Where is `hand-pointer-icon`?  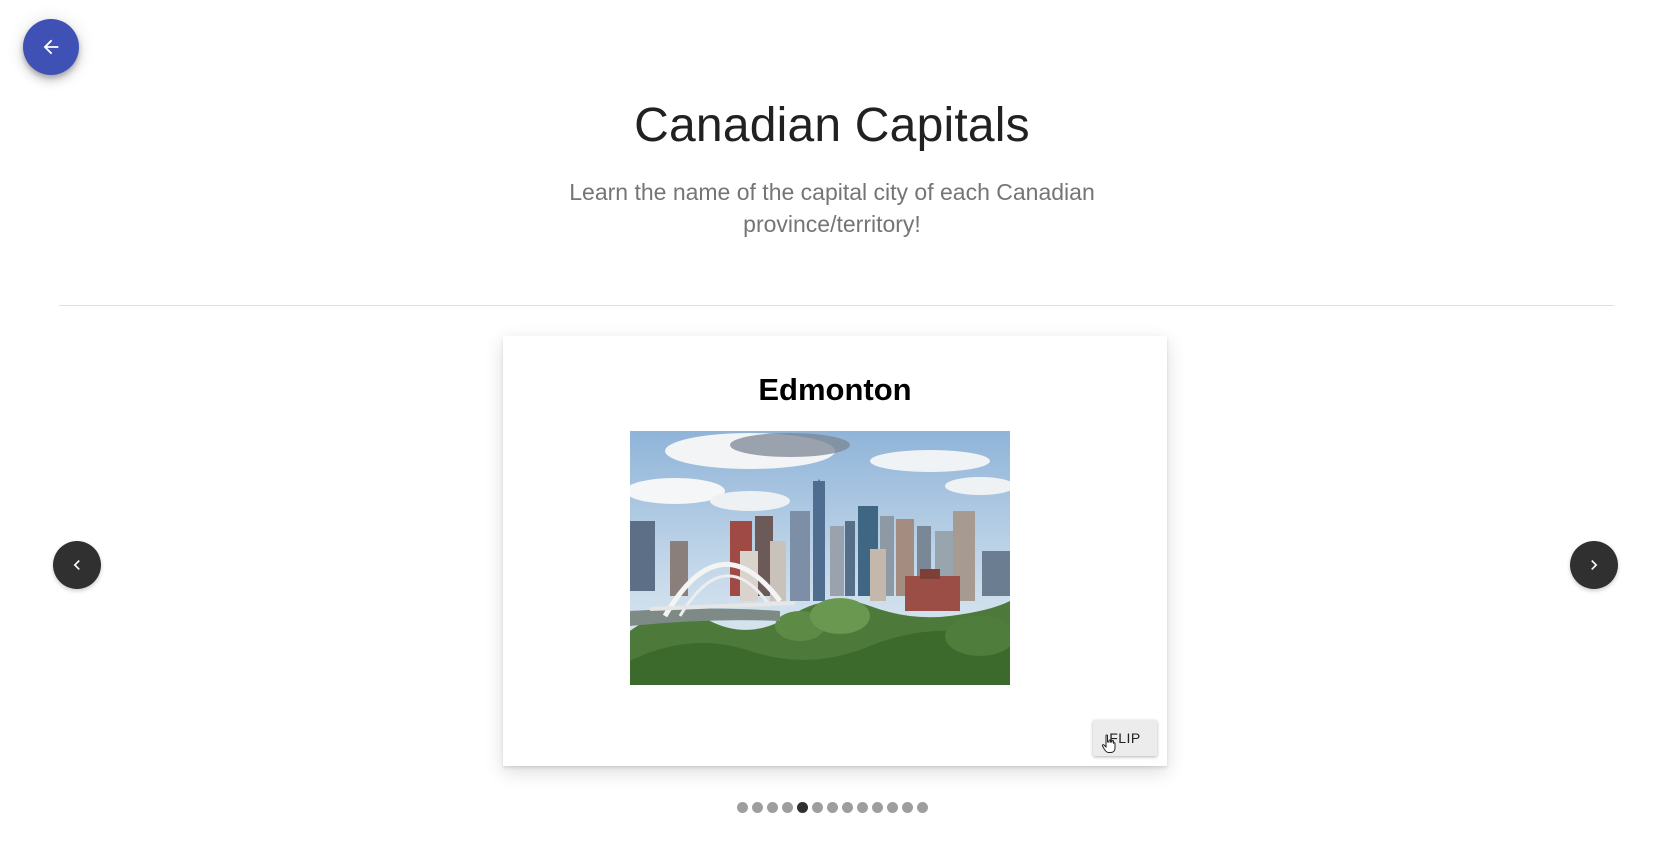 hand-pointer-icon is located at coordinates (1108, 743).